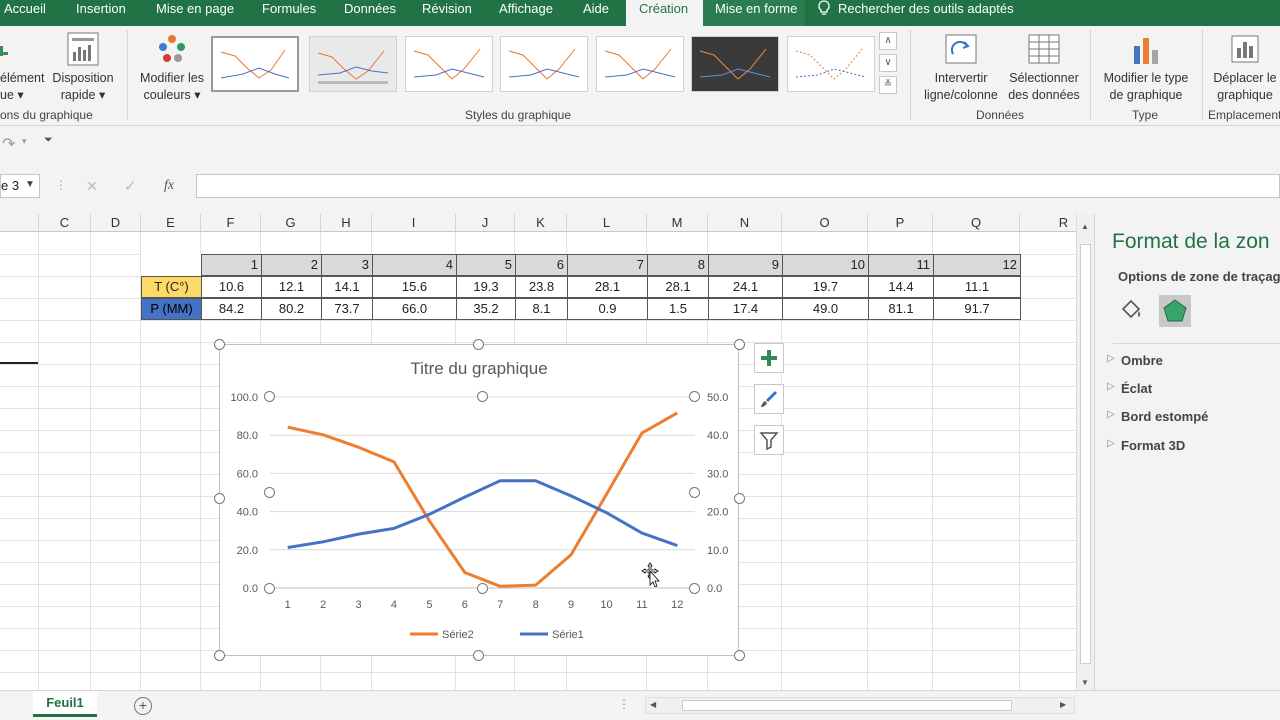  I want to click on table-cell: 14.4, so click(901, 287).